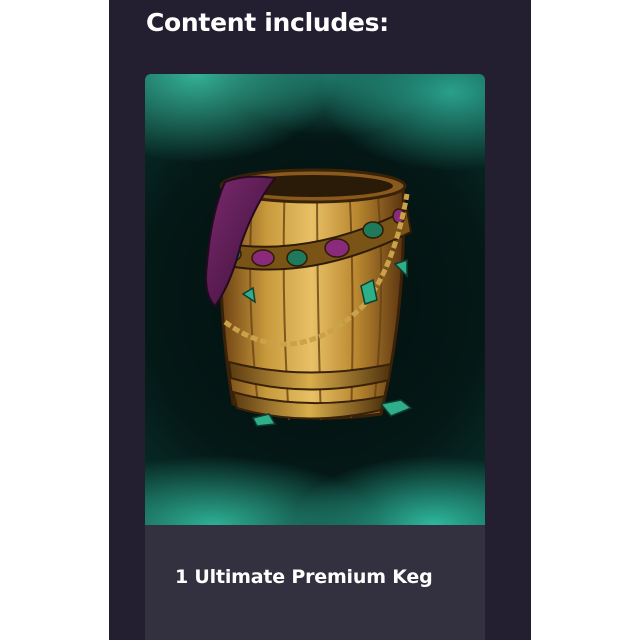 This screenshot has width=640, height=640. What do you see at coordinates (304, 577) in the screenshot?
I see `item-name: 1 Ultimate Premium Keg` at bounding box center [304, 577].